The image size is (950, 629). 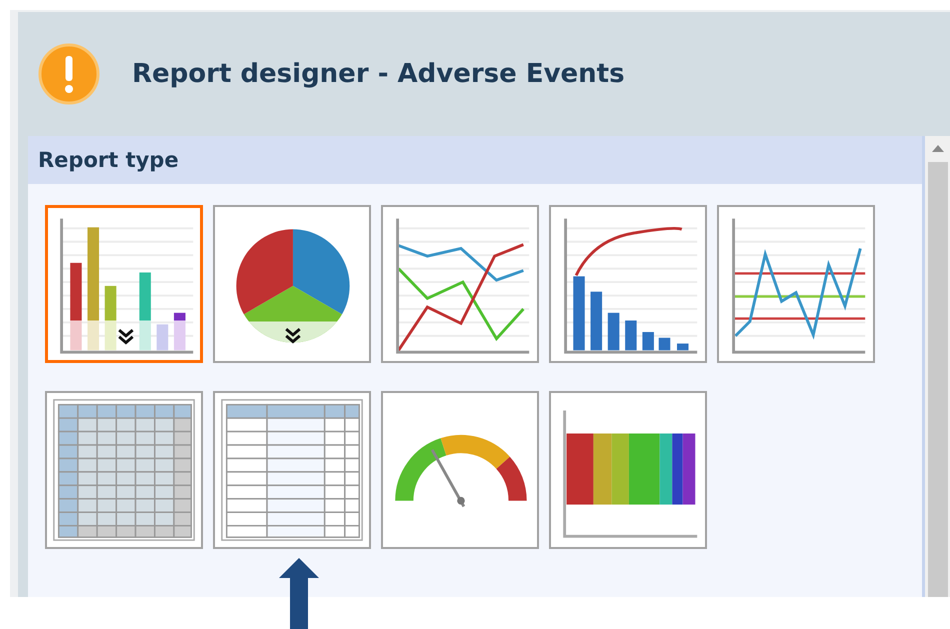 I want to click on pointer-arrow, so click(x=299, y=593).